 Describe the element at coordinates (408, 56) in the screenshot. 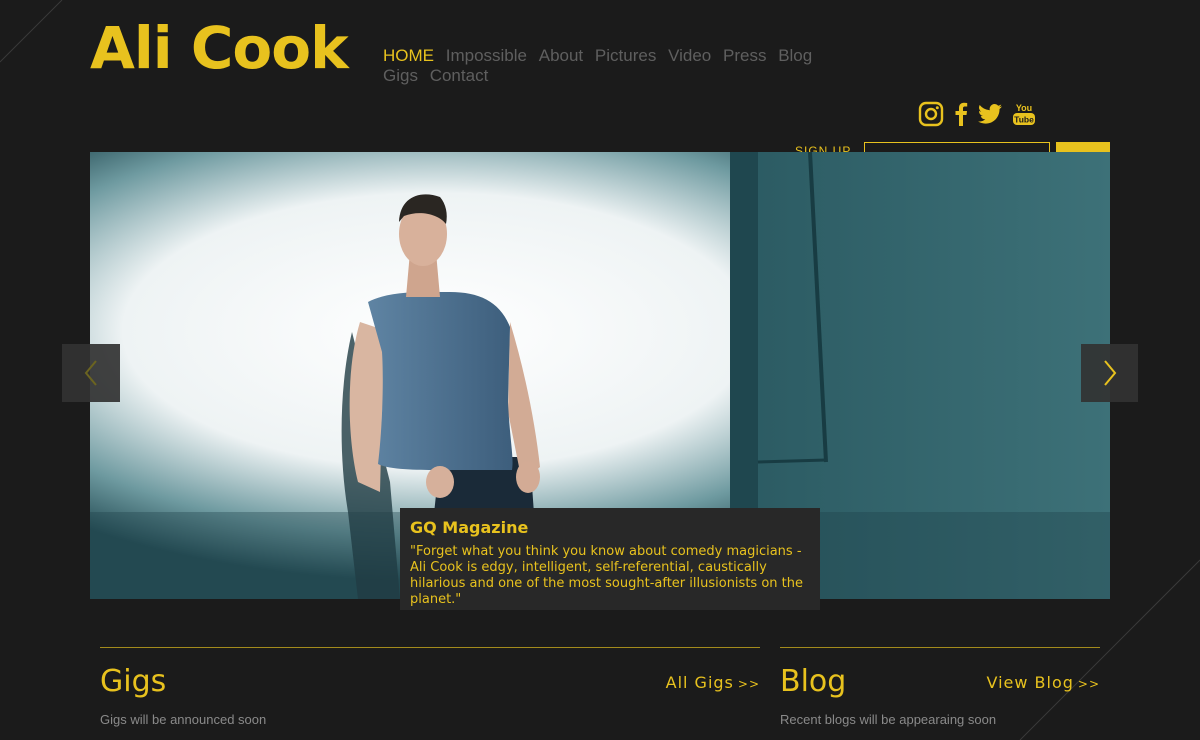

I see `nav-item-home: HOME` at that location.